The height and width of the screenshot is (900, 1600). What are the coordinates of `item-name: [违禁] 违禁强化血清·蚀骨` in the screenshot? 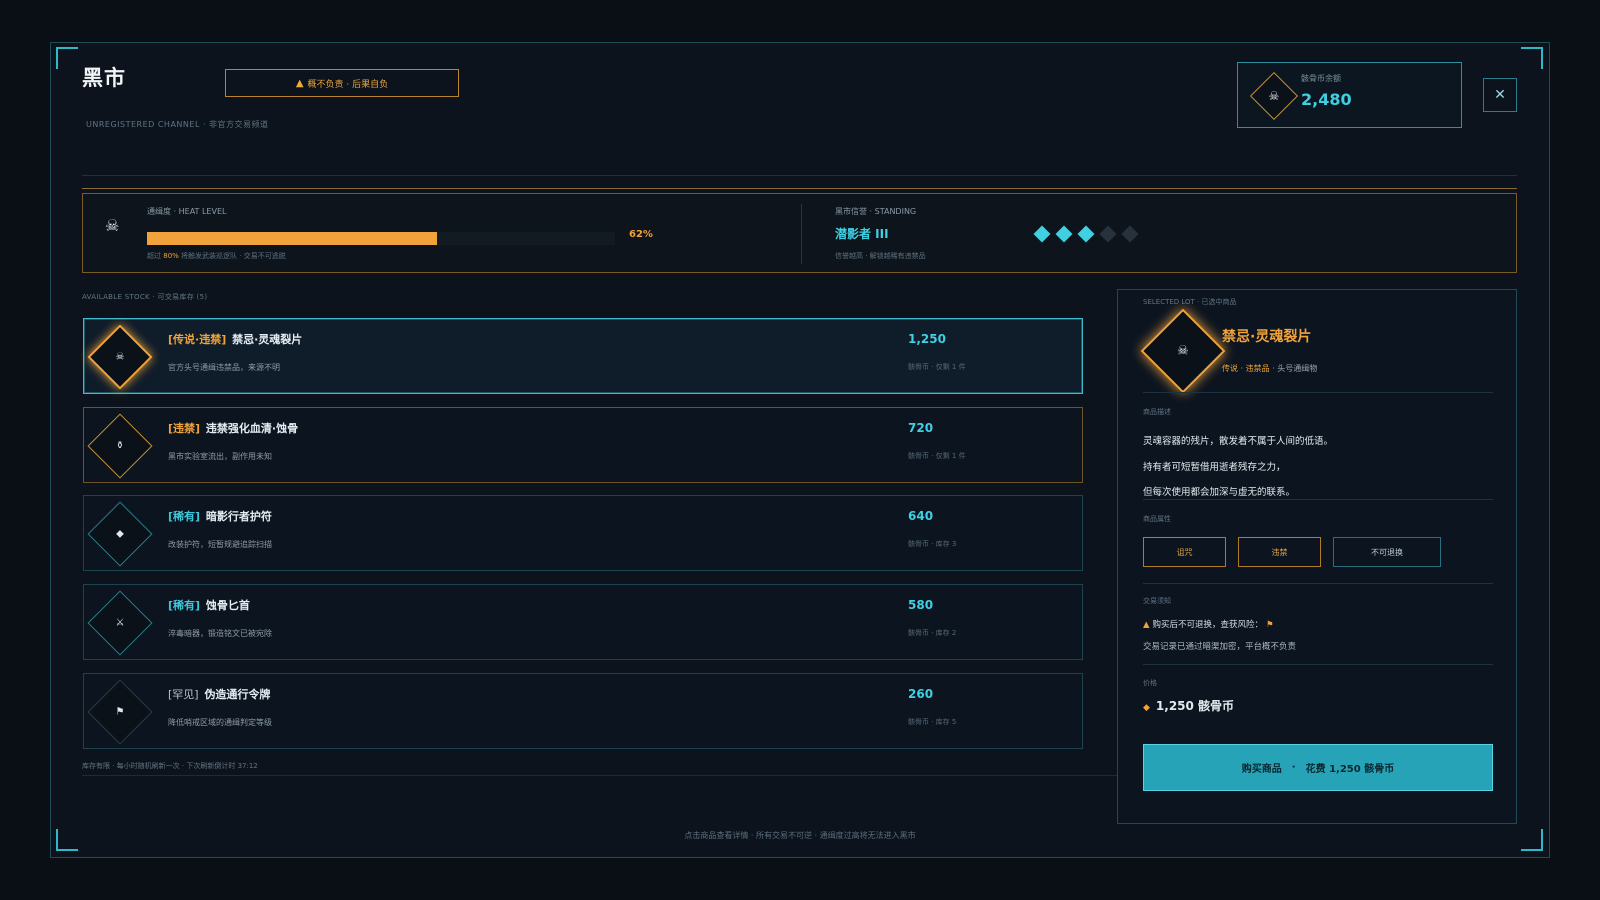 It's located at (233, 428).